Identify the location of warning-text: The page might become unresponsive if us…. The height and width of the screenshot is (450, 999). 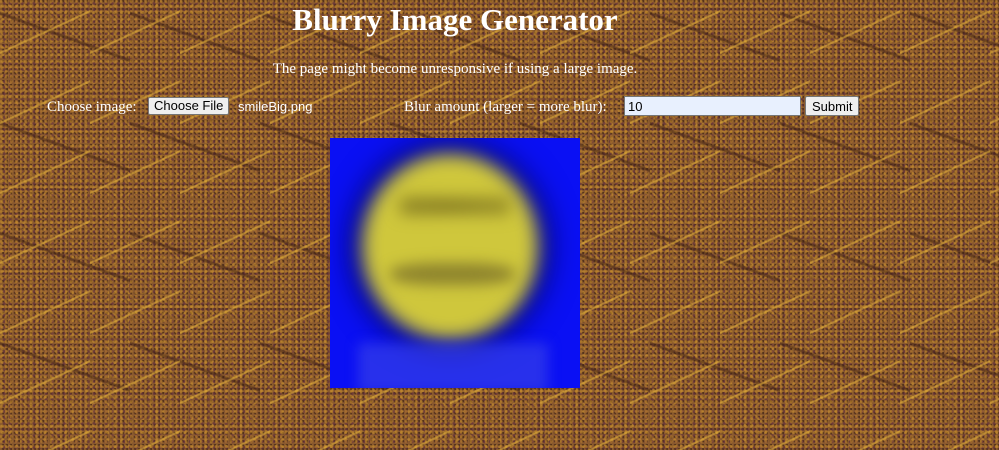
(455, 69).